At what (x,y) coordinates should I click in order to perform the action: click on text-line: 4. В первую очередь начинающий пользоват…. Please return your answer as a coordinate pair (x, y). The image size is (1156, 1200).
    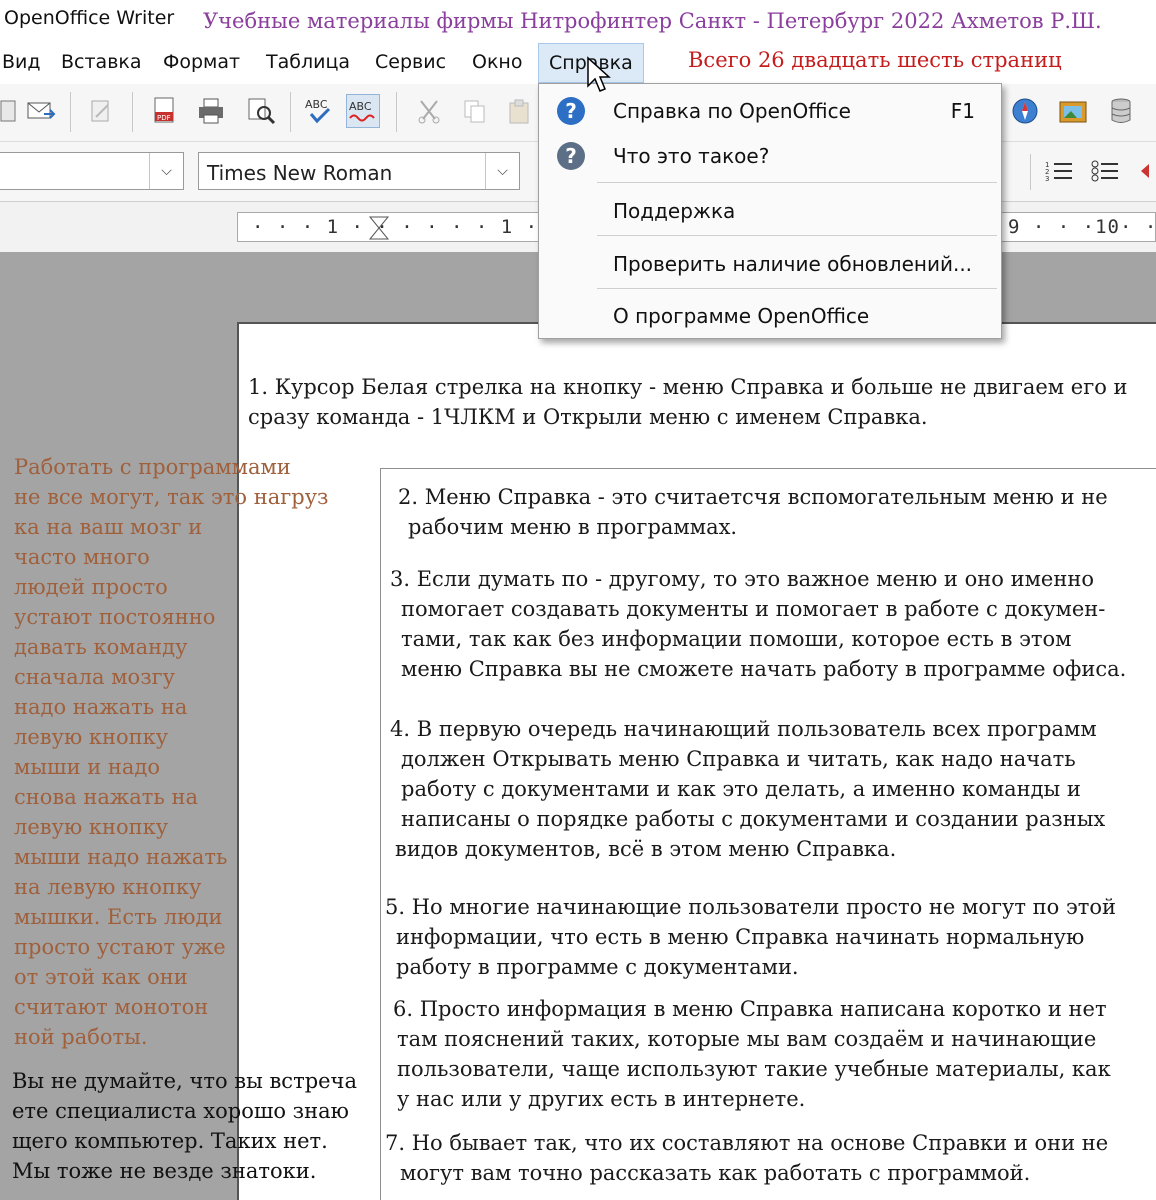
    Looking at the image, I should click on (743, 729).